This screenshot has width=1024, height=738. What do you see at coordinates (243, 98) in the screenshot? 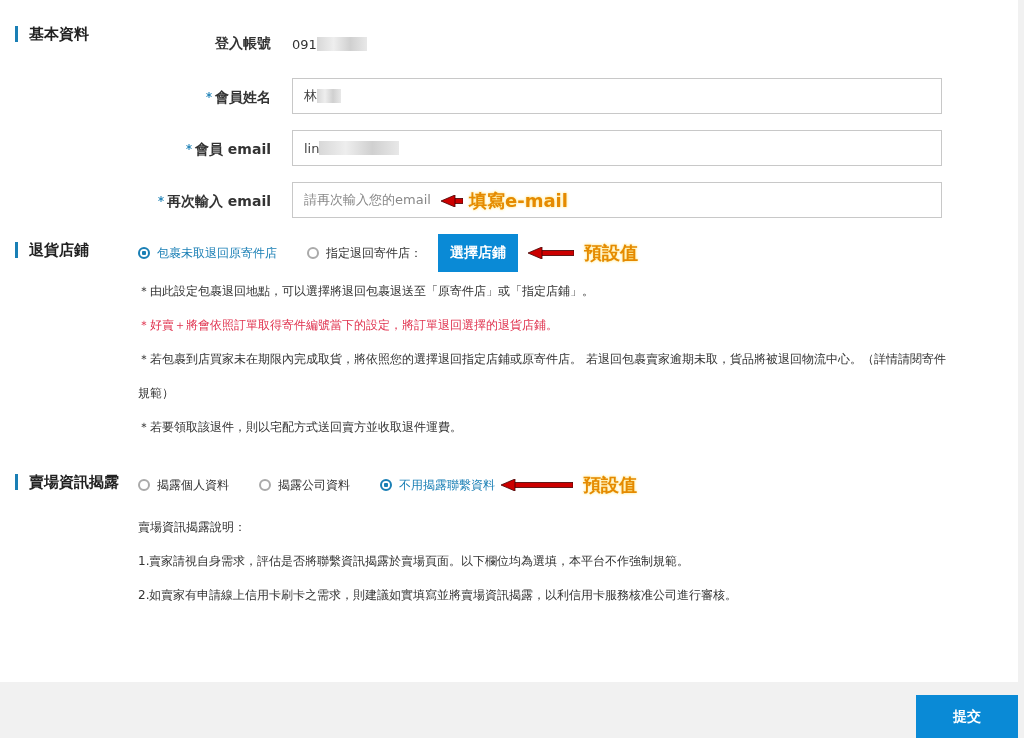
I see `field-label: 會員姓名` at bounding box center [243, 98].